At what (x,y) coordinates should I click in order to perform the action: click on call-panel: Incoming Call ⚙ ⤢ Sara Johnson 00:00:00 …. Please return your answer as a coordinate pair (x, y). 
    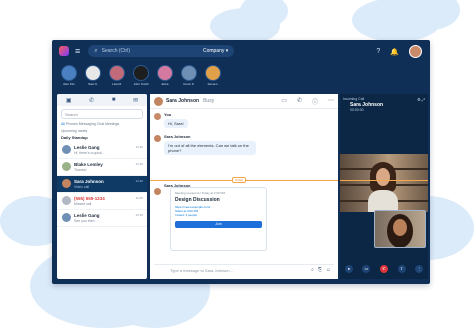
    Looking at the image, I should click on (384, 186).